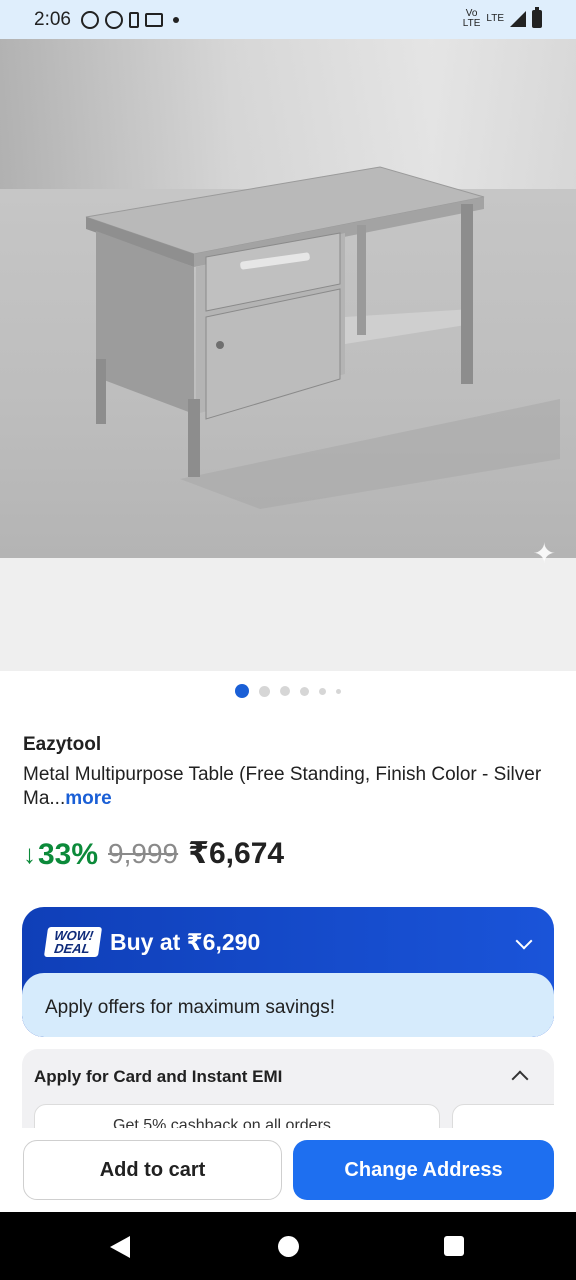 This screenshot has width=576, height=1280. Describe the element at coordinates (68, 854) in the screenshot. I see `discount-value: 33%` at that location.